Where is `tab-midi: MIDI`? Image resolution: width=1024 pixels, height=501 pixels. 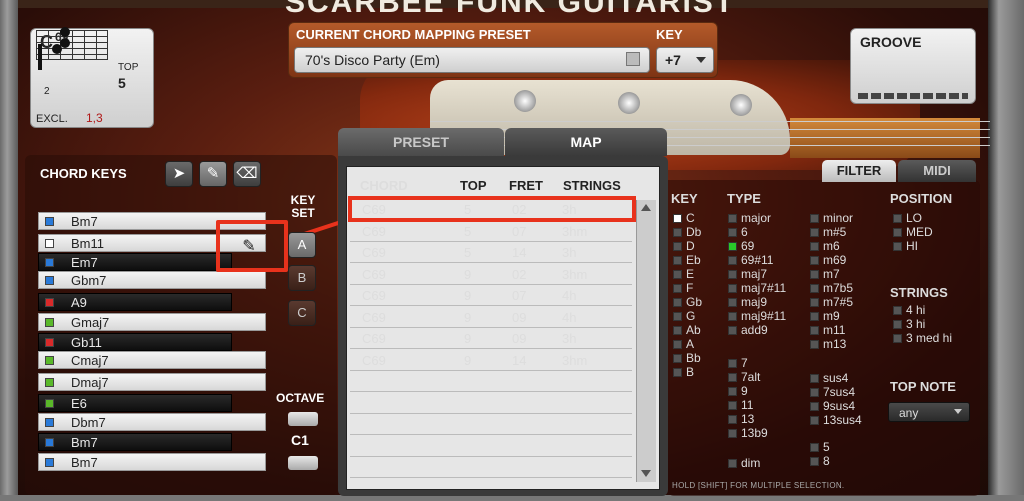 tab-midi: MIDI is located at coordinates (937, 171).